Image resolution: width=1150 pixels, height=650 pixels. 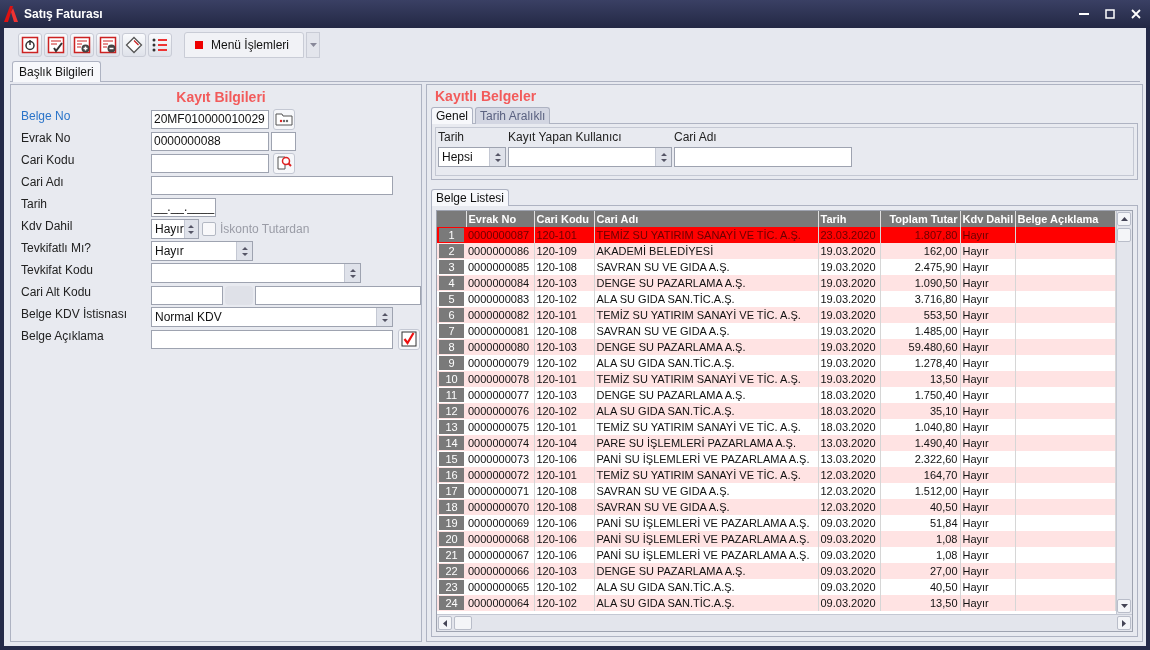 I want to click on table-row: 9 0000000079 120-102 ALA SU GIDA SAN.TİC.A.Ş. 19.03.2020 1.278,40 Hayır, so click(x=776, y=363).